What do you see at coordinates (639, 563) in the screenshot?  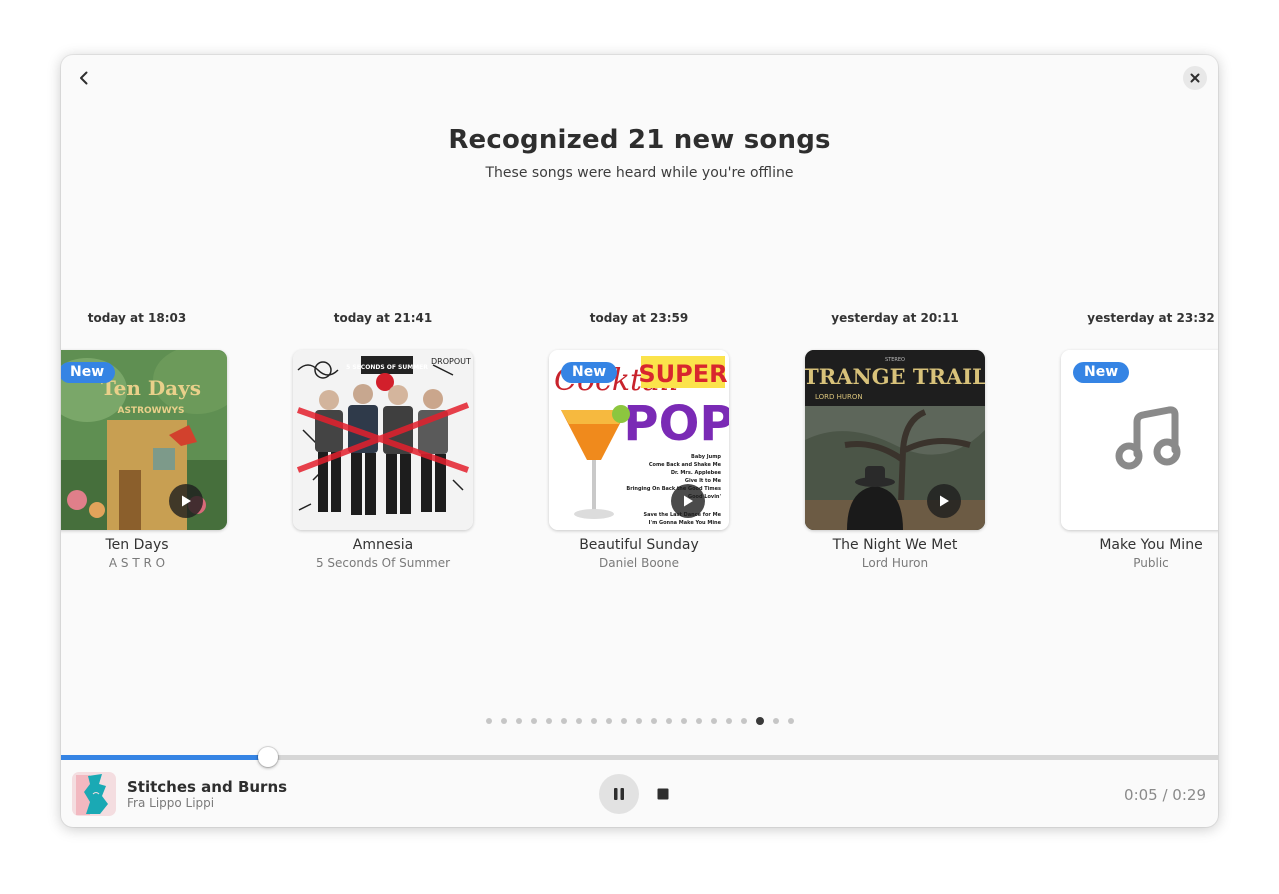 I see `song-artist: Daniel Boone` at bounding box center [639, 563].